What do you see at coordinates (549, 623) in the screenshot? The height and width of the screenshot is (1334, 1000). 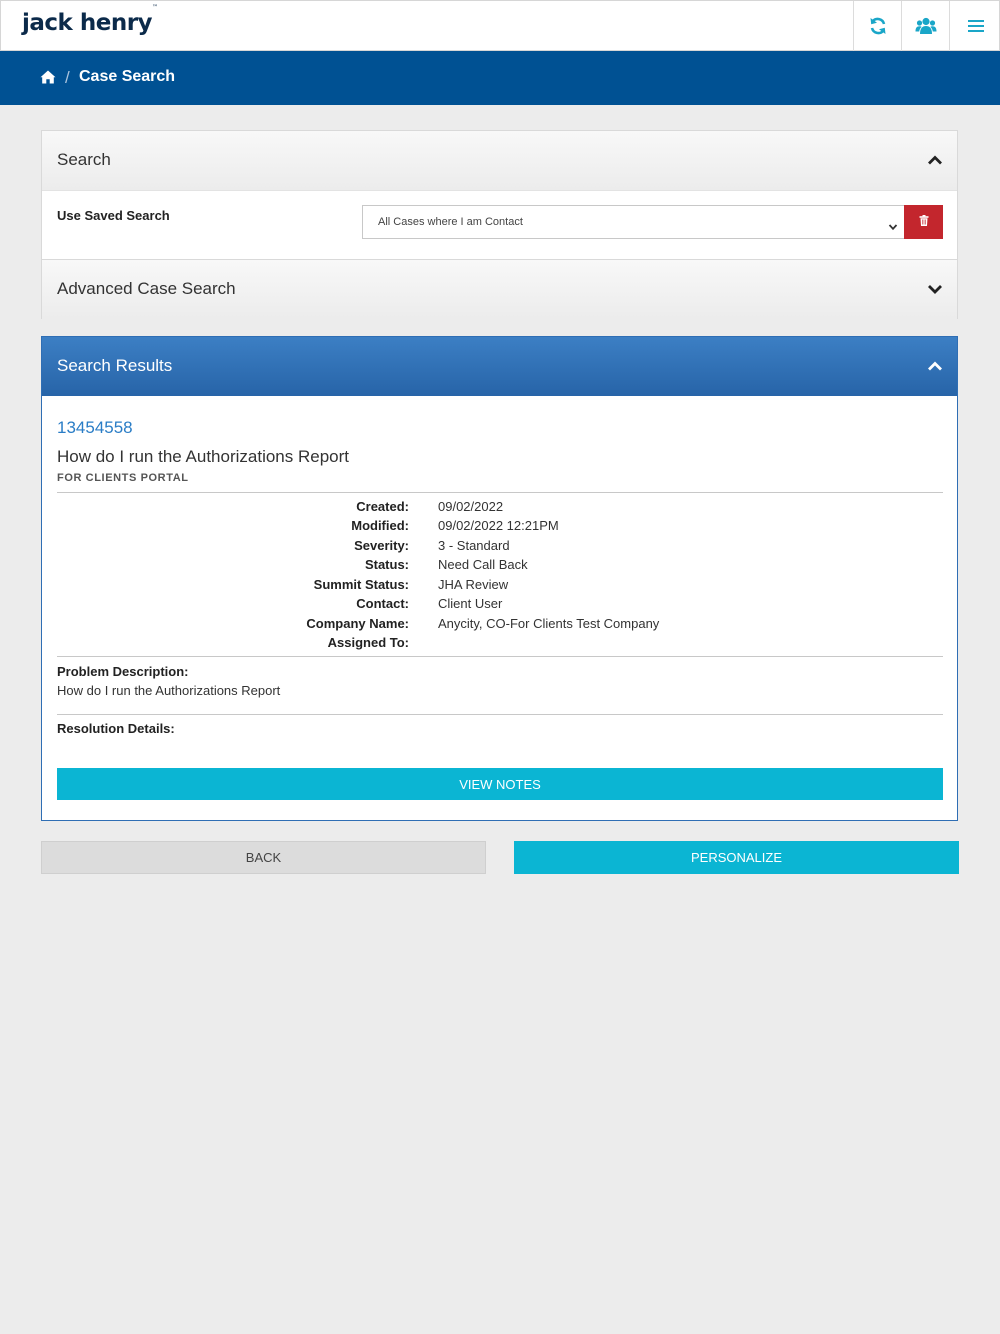 I see `field-value: Anycity, CO-For Clients Test Company` at bounding box center [549, 623].